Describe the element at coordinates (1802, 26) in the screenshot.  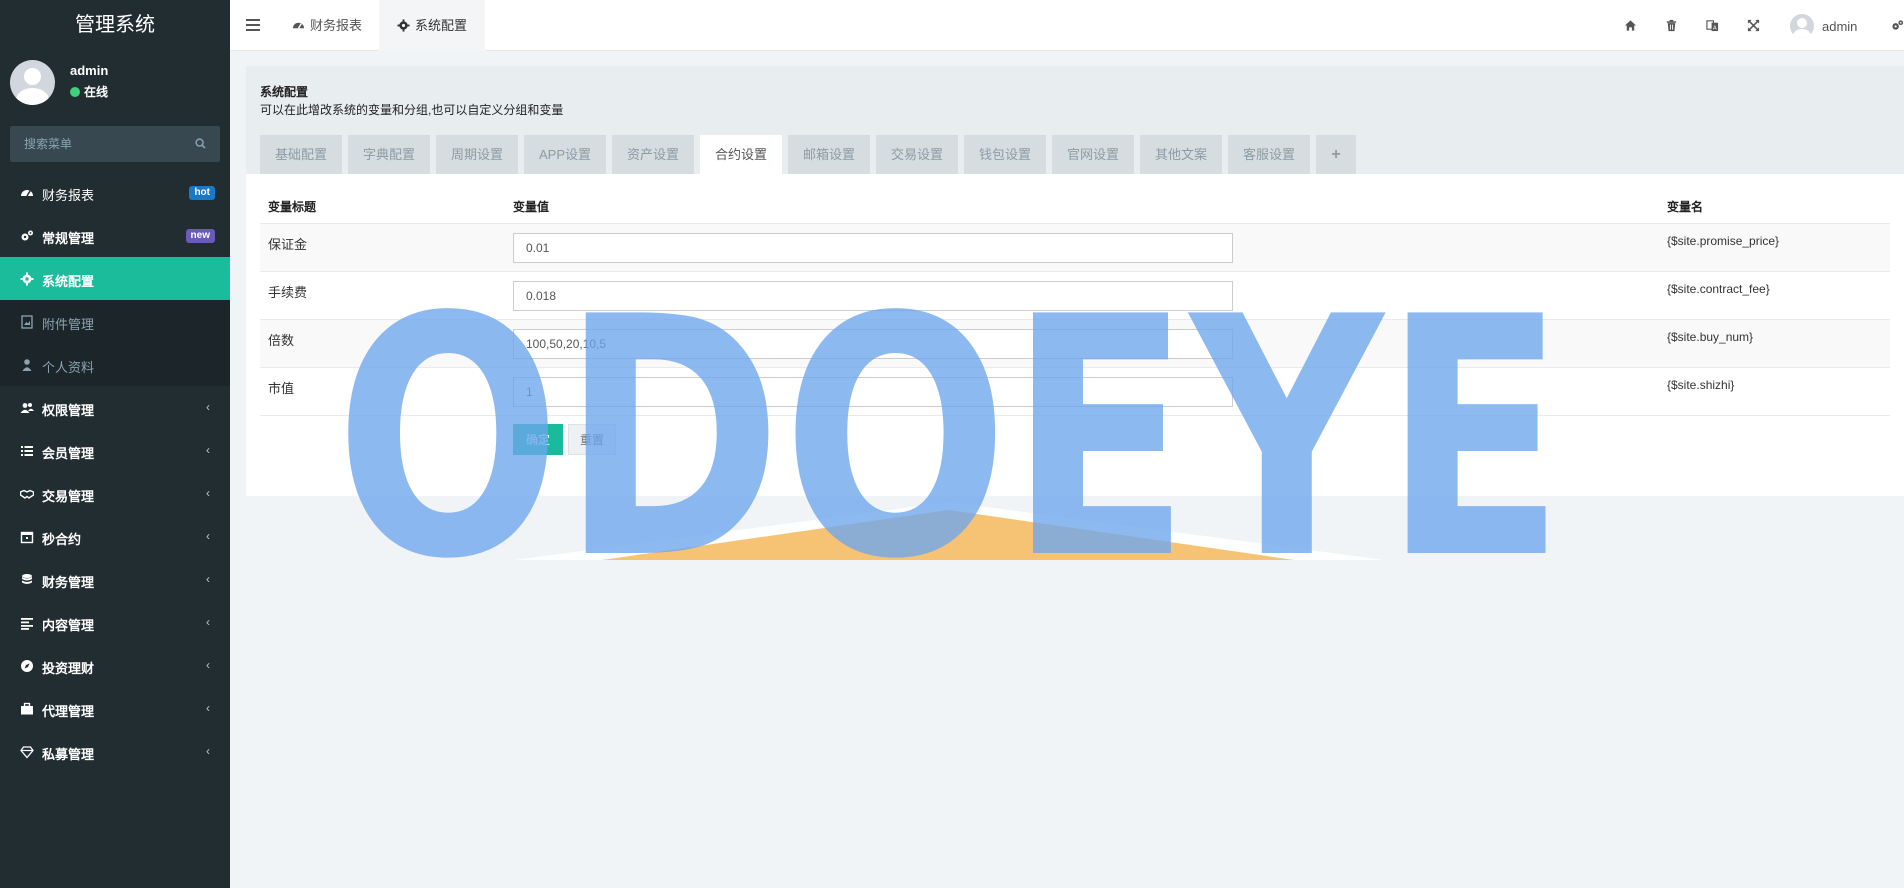
I see `topbar-avatar` at that location.